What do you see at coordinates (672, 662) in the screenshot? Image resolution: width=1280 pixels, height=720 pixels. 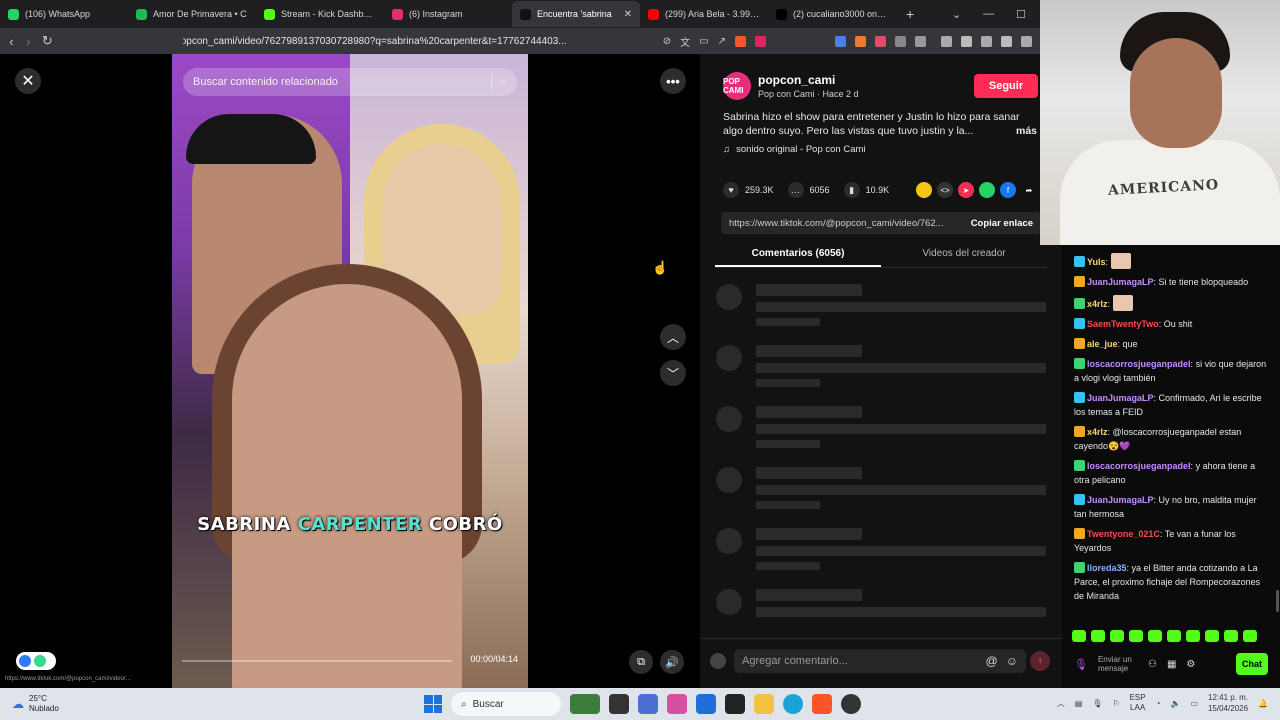 I see `volume-button: 🔊` at bounding box center [672, 662].